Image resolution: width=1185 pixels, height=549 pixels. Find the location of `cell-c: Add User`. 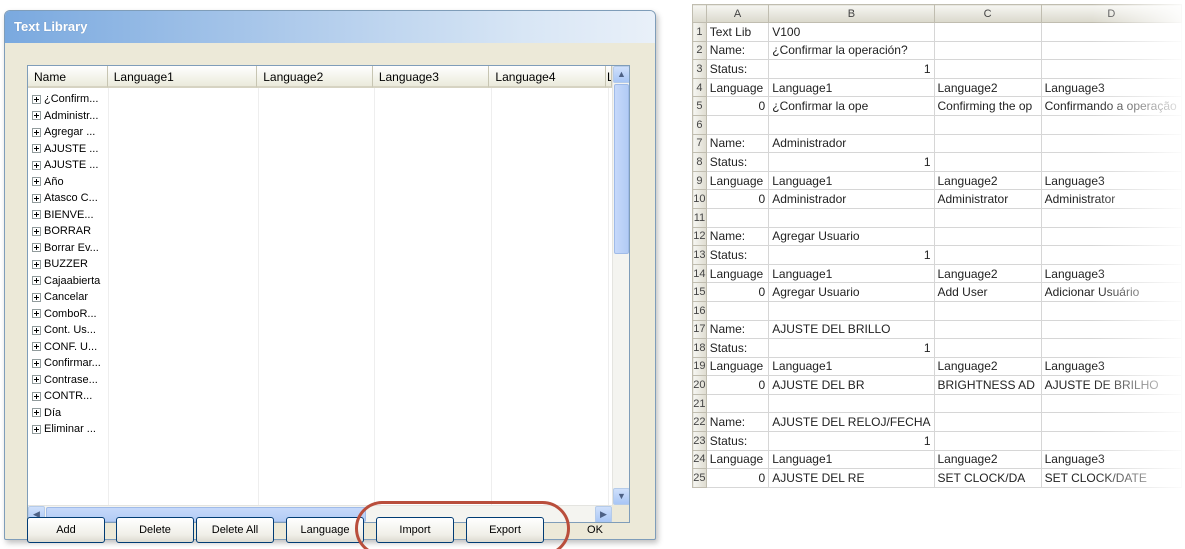

cell-c: Add User is located at coordinates (987, 292).